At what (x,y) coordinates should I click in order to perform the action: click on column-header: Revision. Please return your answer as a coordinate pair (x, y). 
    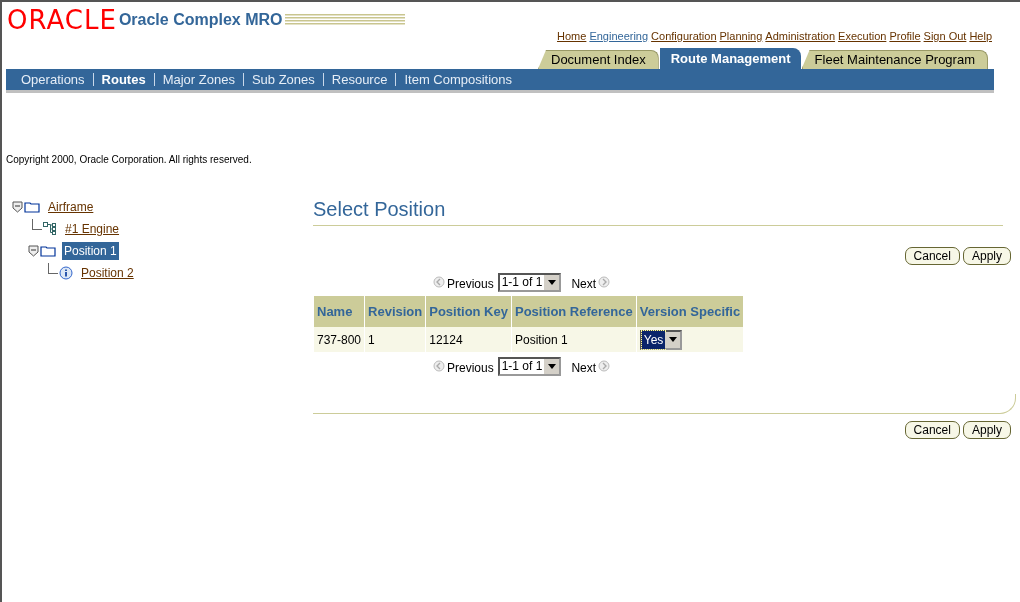
    Looking at the image, I should click on (395, 311).